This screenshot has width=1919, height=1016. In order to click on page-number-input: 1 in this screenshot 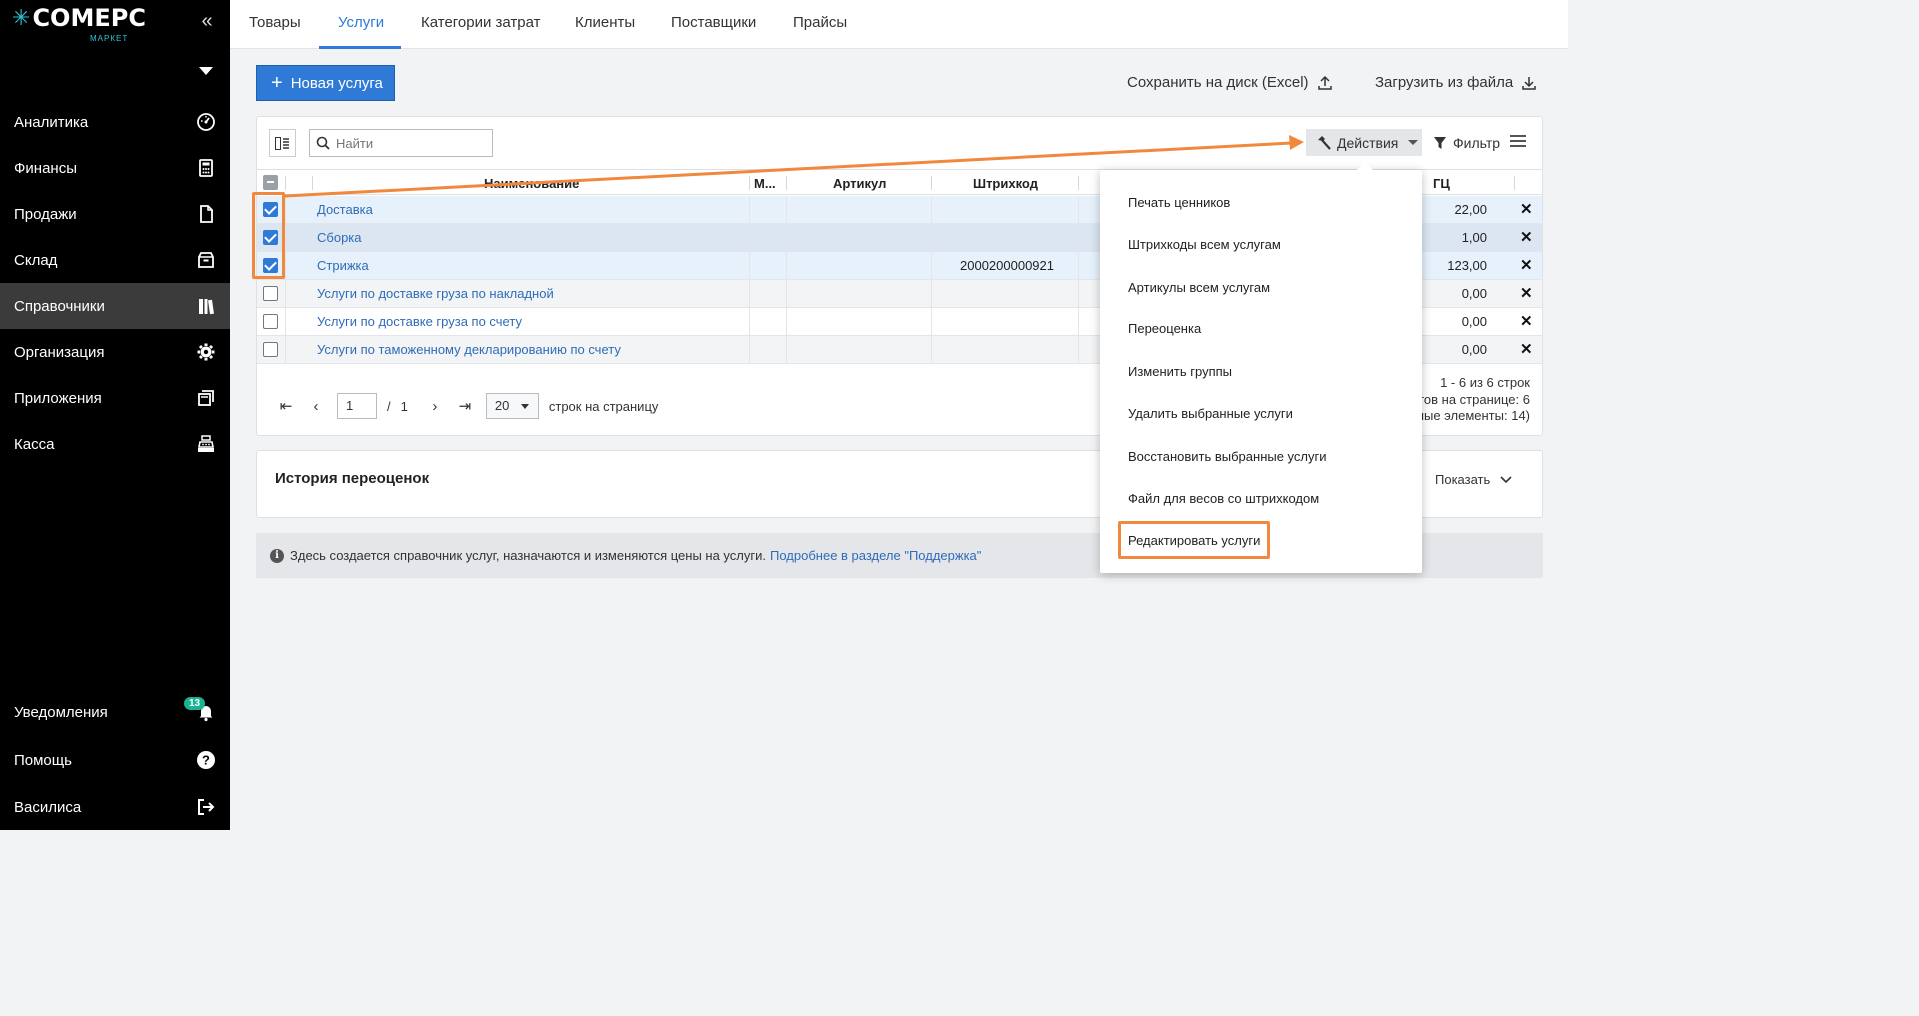, I will do `click(357, 406)`.